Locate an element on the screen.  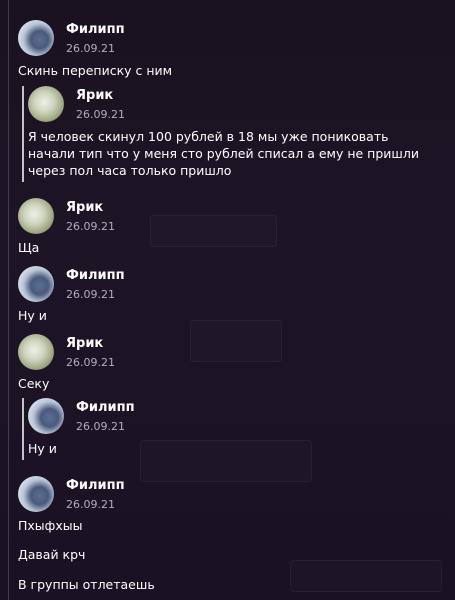
quoted-message: Филипп 26.09.21 Ну и is located at coordinates (230, 429).